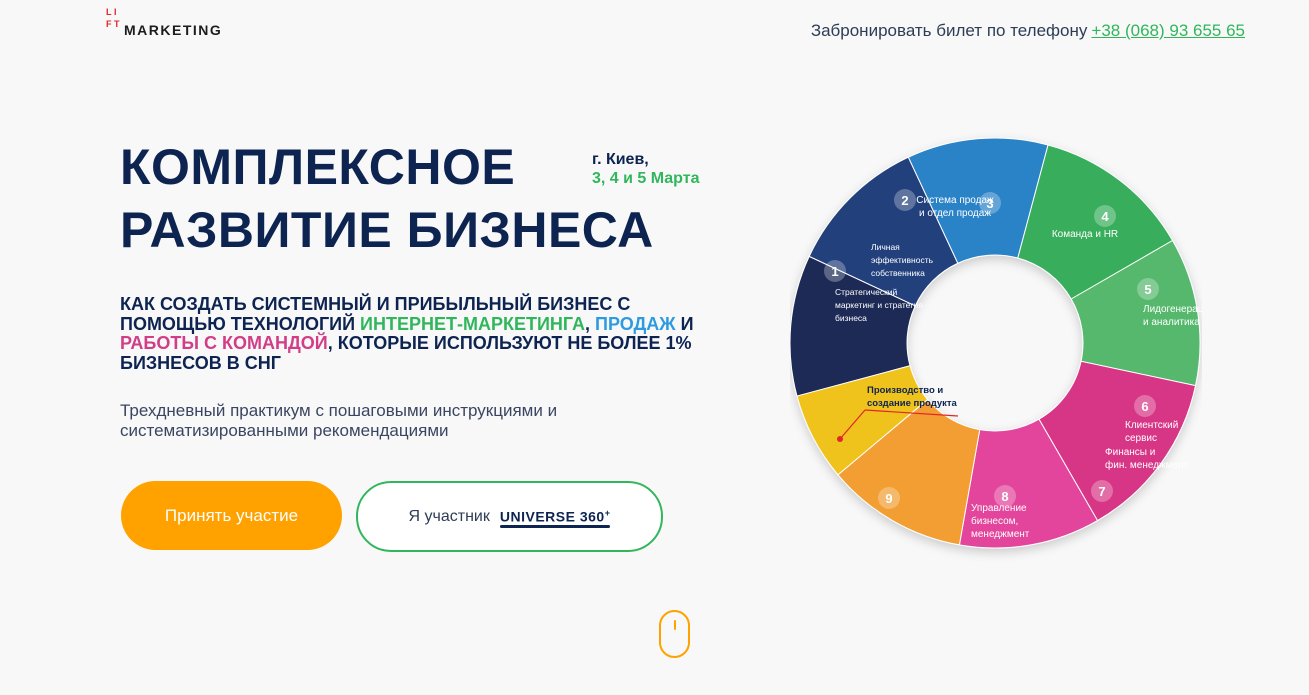  I want to click on wheel-label-7: Финансы и, so click(1130, 452).